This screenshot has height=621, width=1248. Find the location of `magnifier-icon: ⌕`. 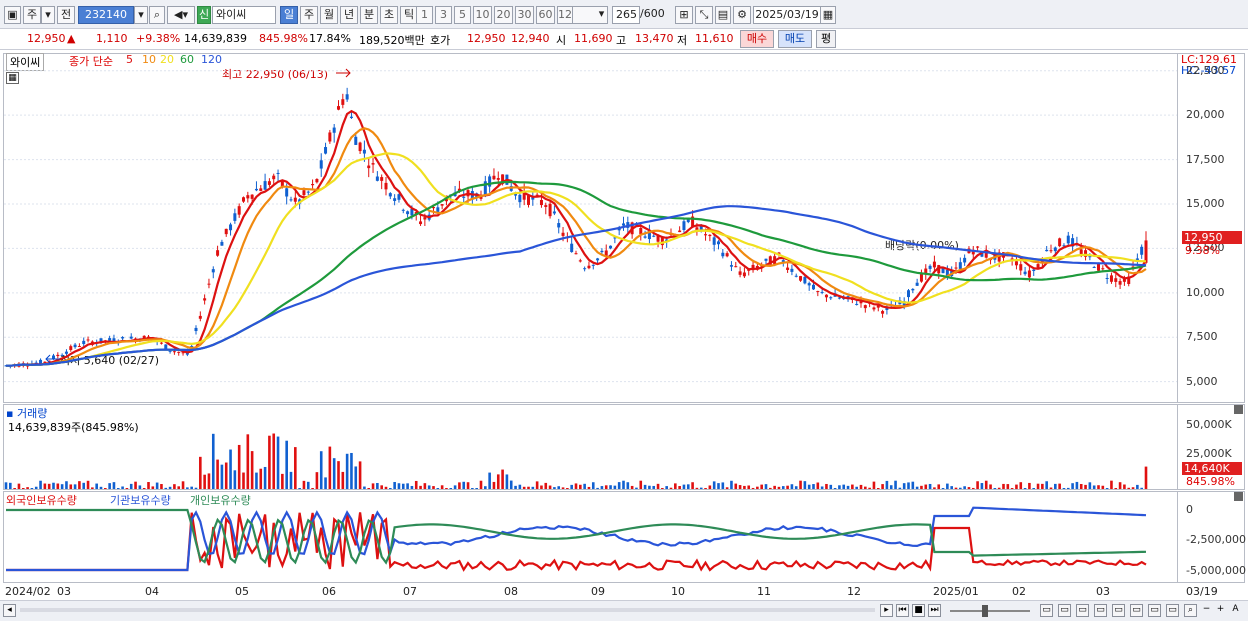

magnifier-icon: ⌕ is located at coordinates (1190, 610).